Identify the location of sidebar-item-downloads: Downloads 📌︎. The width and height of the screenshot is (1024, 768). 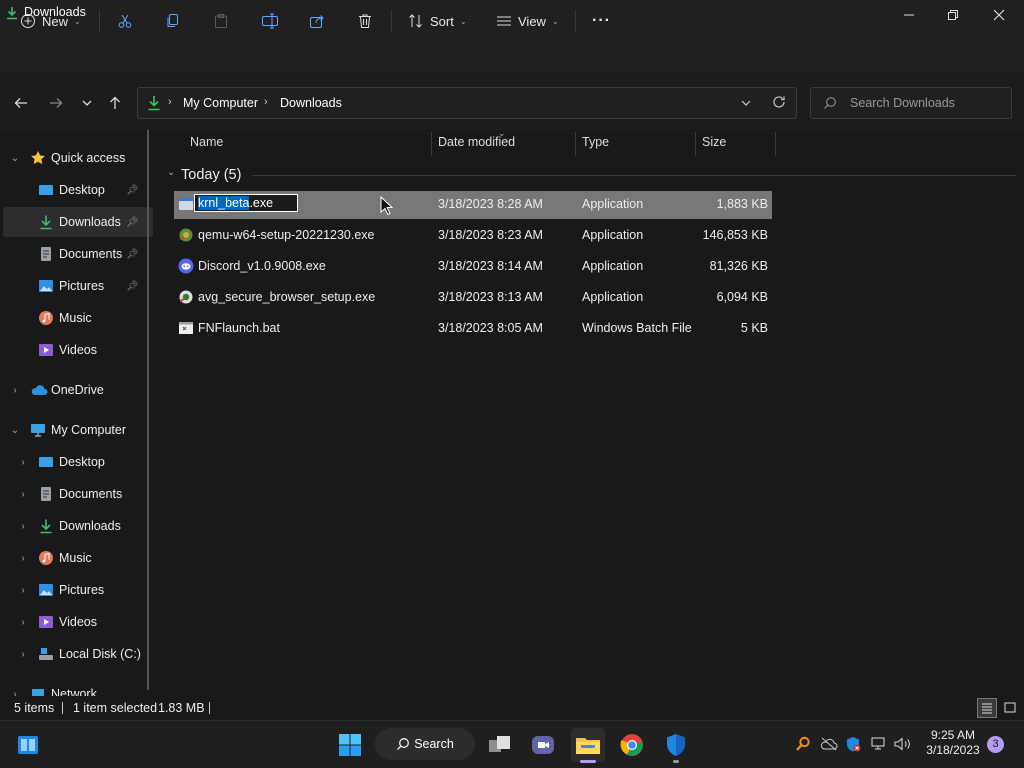
(78, 222).